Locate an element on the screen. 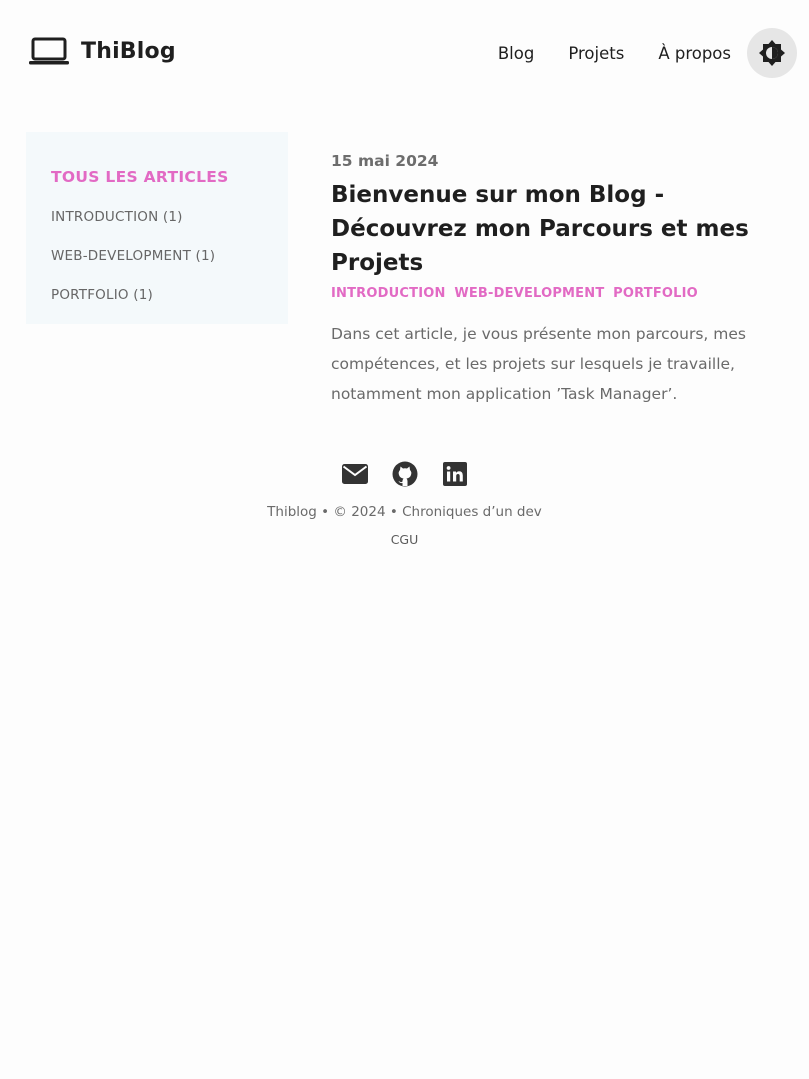 The width and height of the screenshot is (809, 1079). social-links is located at coordinates (404, 474).